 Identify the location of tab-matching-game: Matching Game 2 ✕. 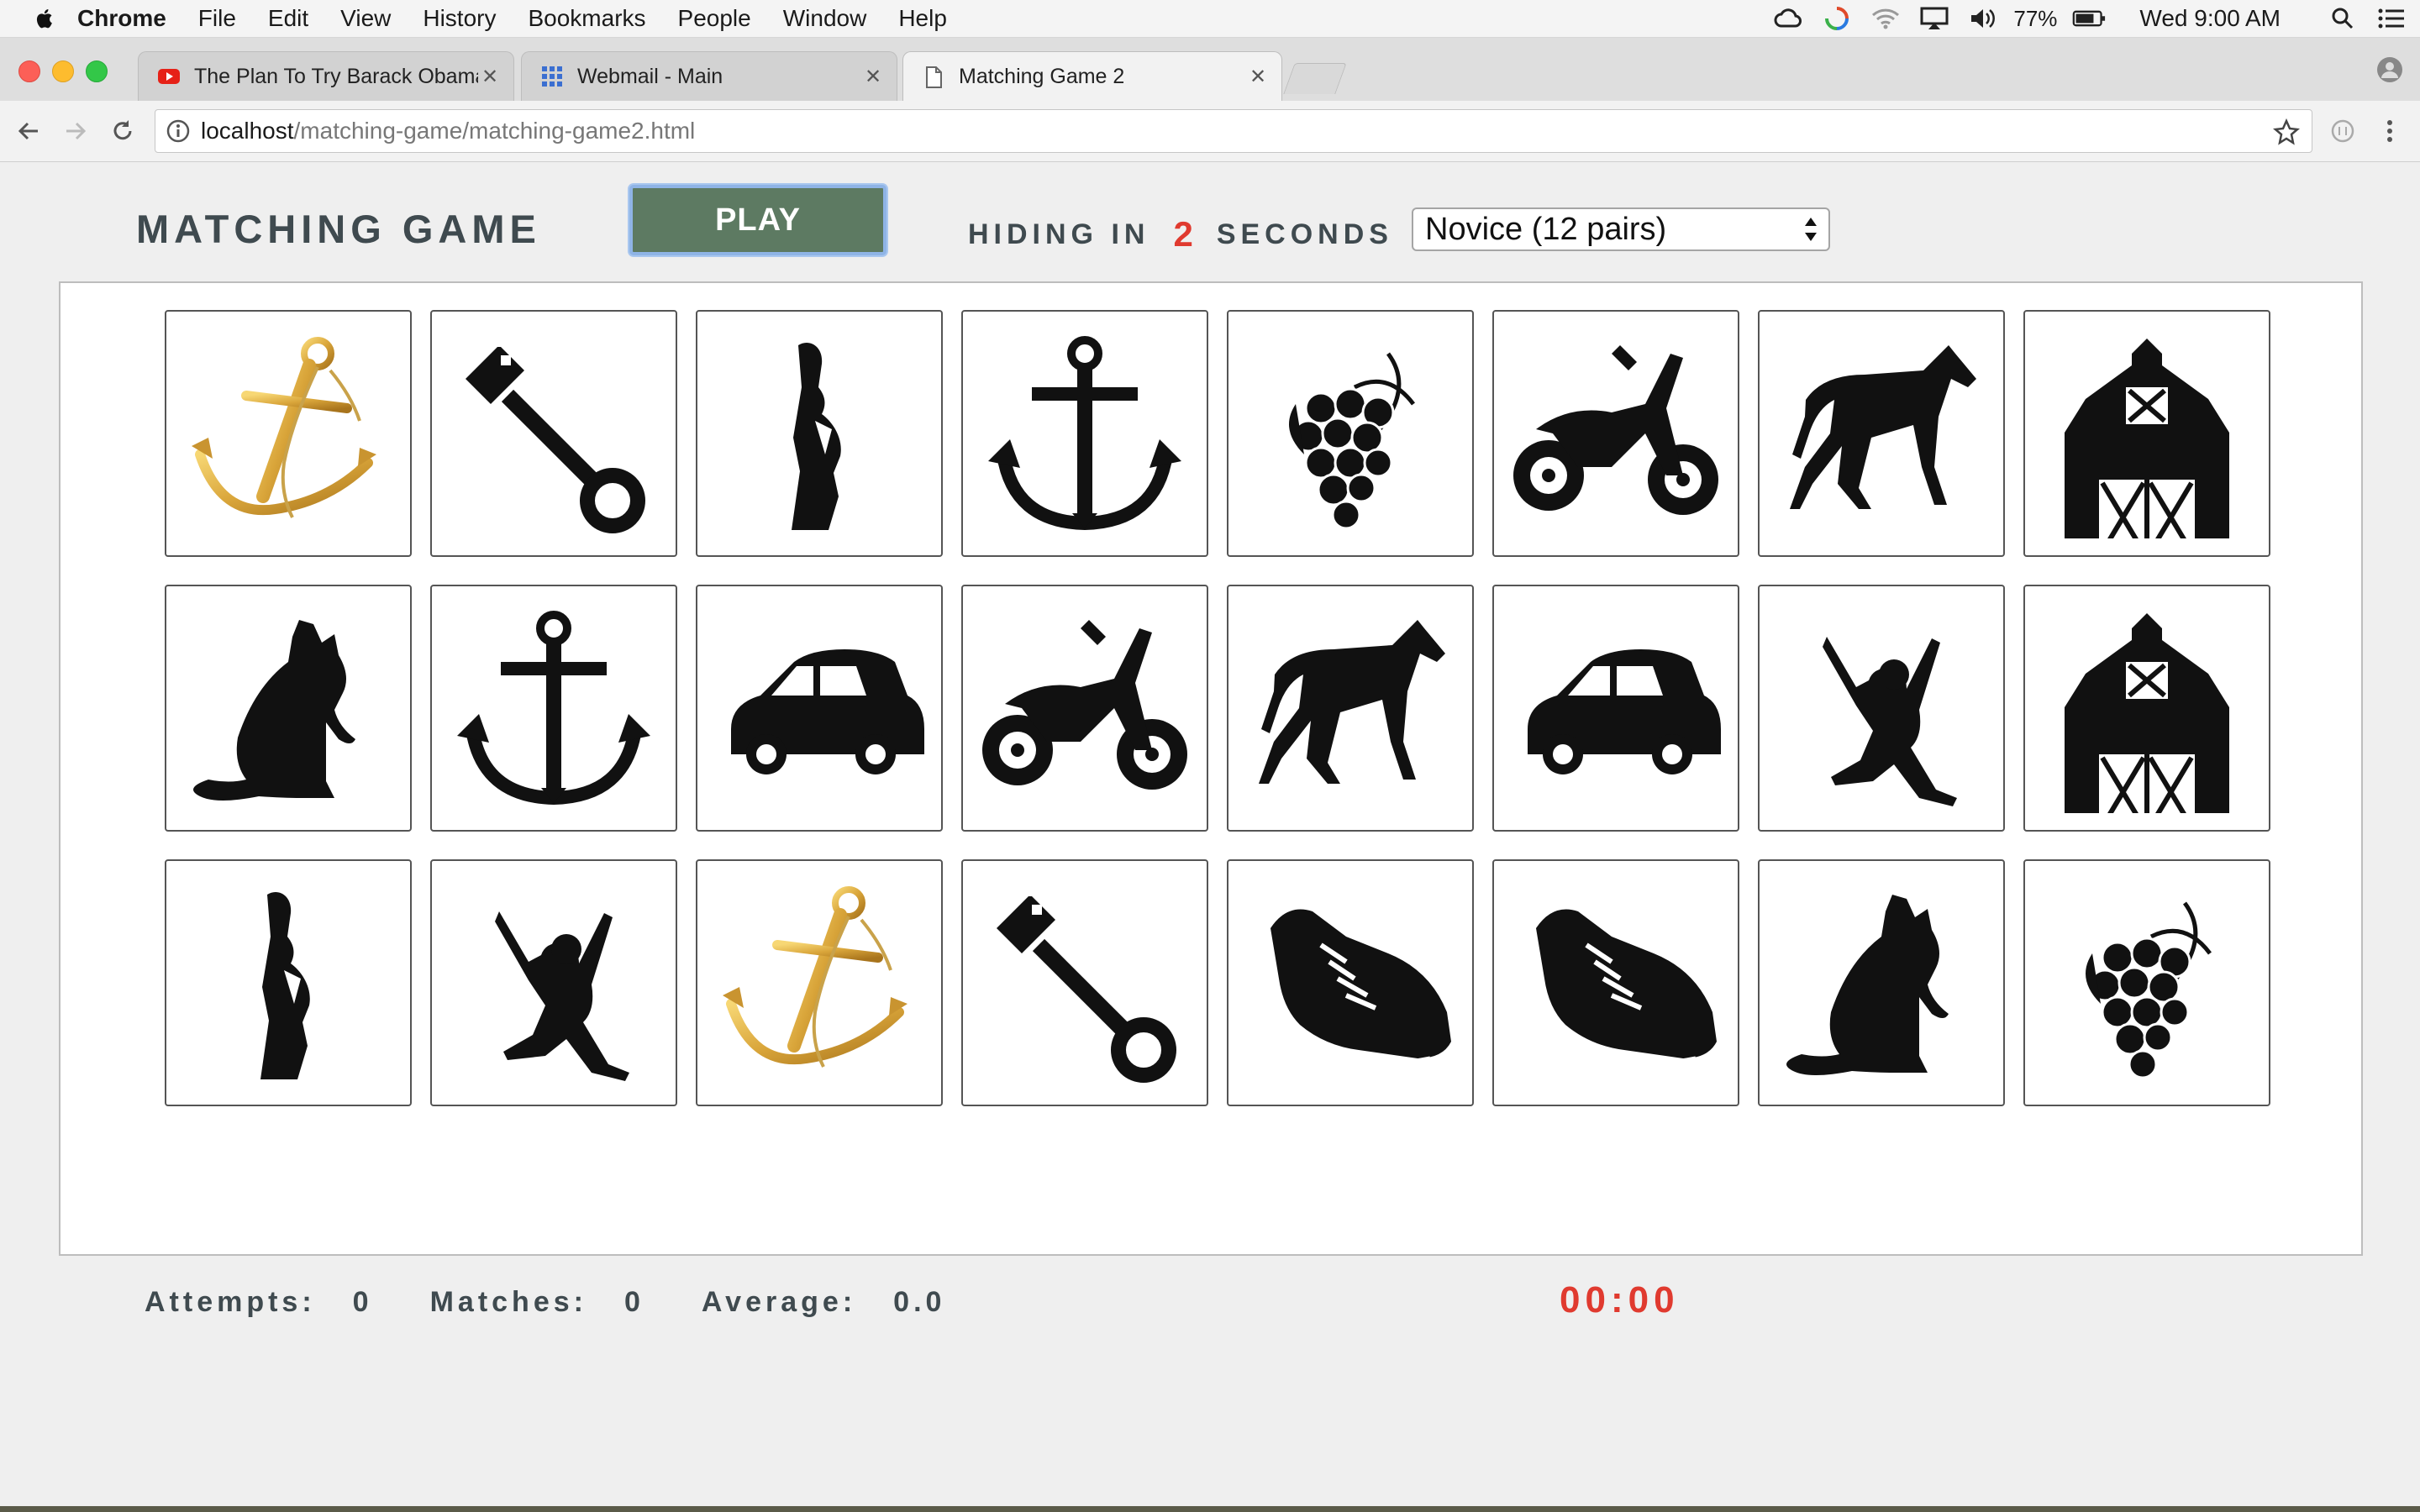
(1092, 76).